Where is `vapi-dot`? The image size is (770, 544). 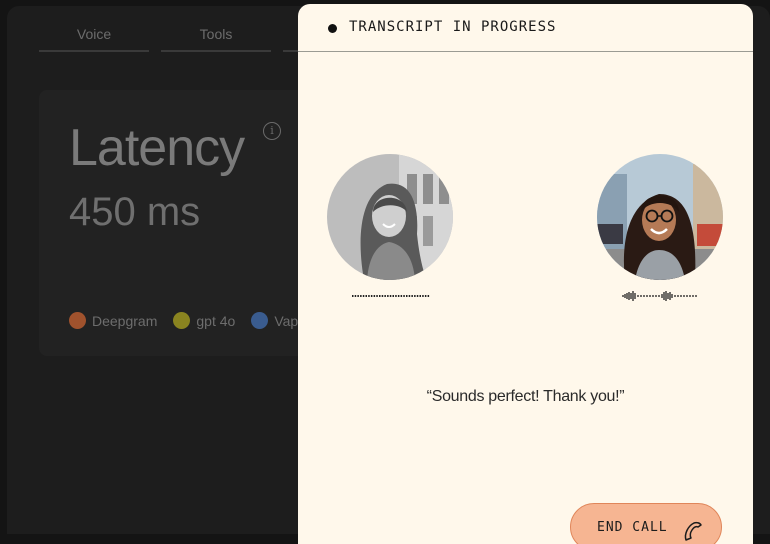
vapi-dot is located at coordinates (260, 320).